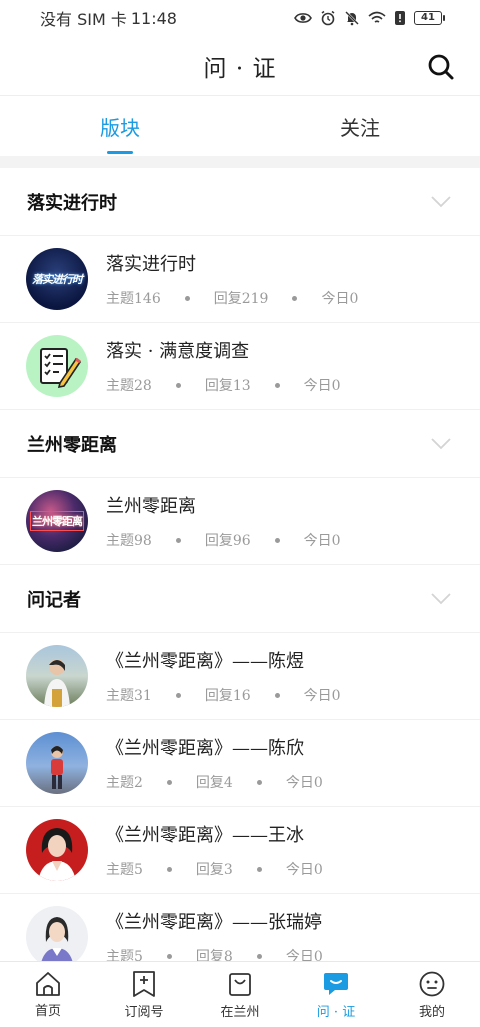 This screenshot has height=1027, width=480. I want to click on app-header: 问 · 证, so click(240, 66).